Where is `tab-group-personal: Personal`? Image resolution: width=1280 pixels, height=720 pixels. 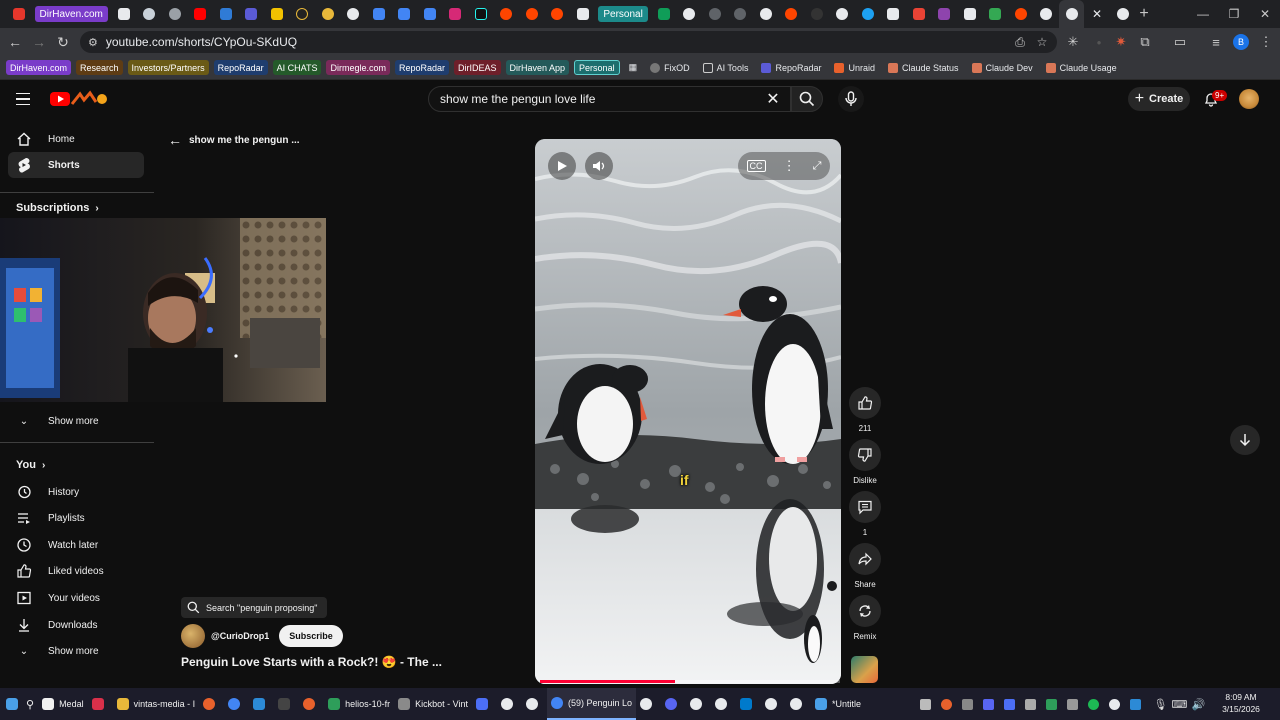
tab-group-personal: Personal is located at coordinates (623, 14).